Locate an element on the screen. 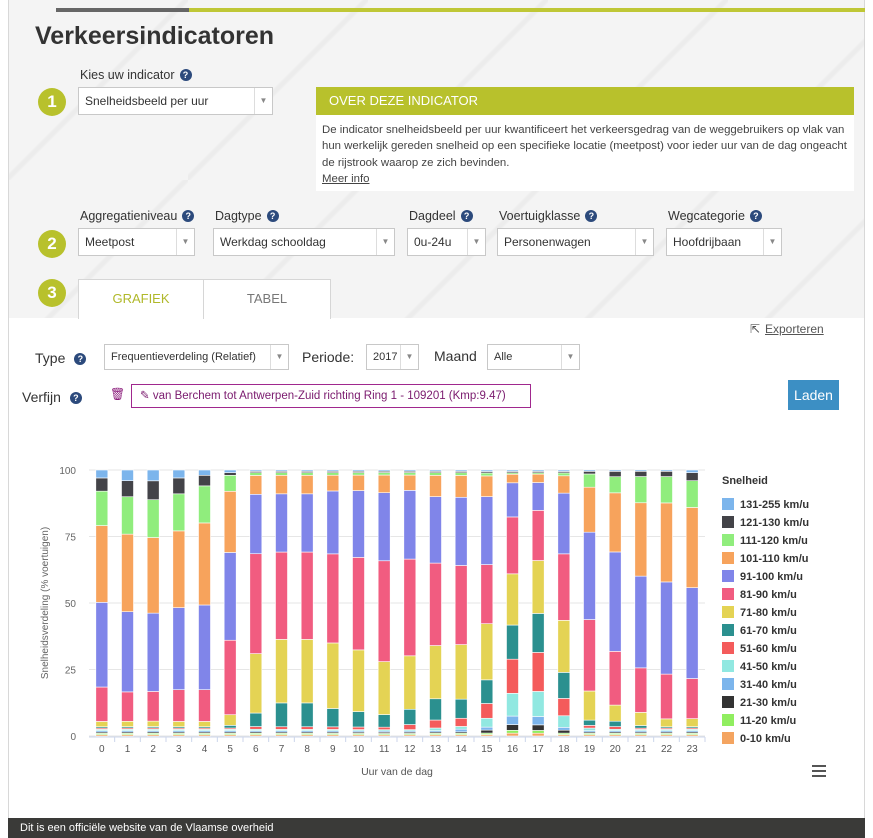 The width and height of the screenshot is (873, 838). step-1-badge: 1 is located at coordinates (52, 102).